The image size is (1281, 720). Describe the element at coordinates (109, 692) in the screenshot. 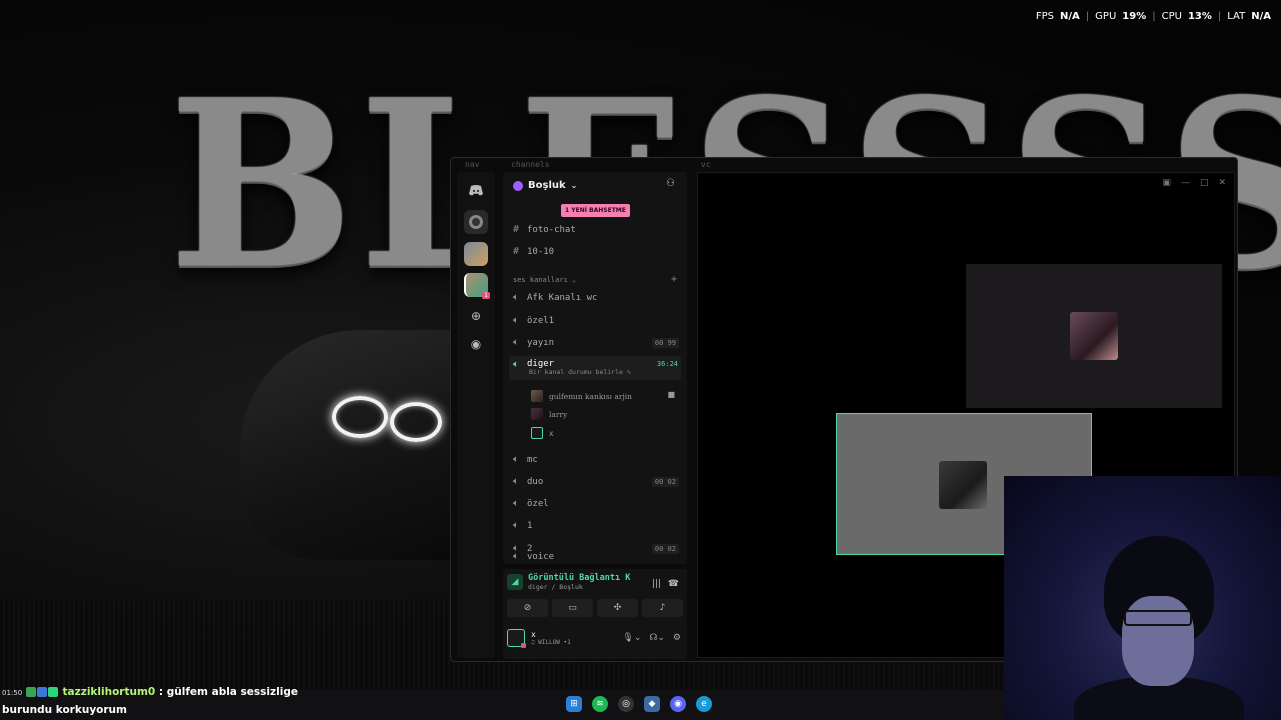

I see `chat-username: tazziklihortum0` at that location.